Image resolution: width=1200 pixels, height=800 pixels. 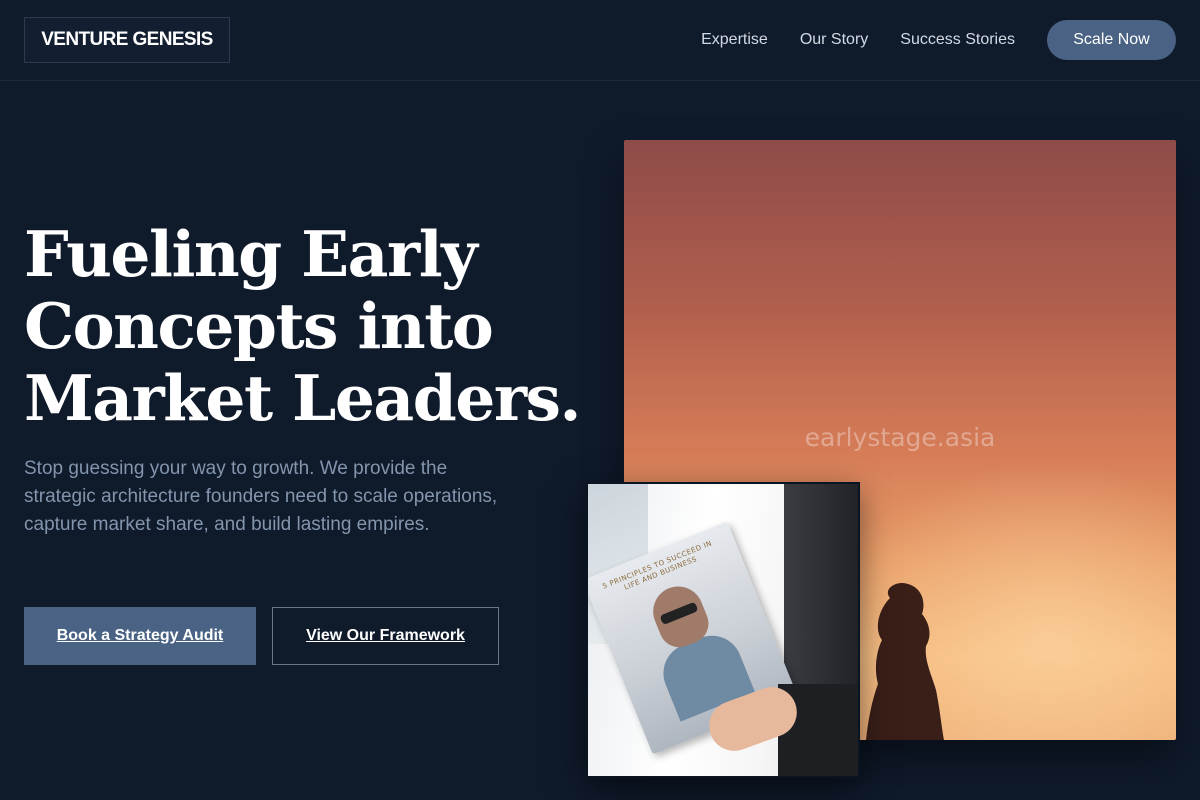 I want to click on image-watermark: earlystage.asia, so click(x=900, y=437).